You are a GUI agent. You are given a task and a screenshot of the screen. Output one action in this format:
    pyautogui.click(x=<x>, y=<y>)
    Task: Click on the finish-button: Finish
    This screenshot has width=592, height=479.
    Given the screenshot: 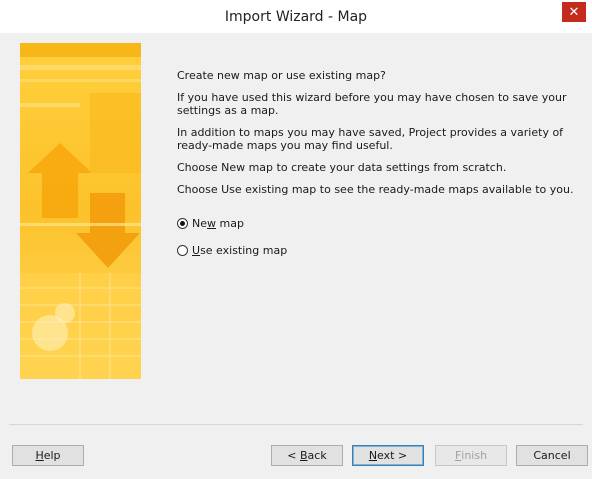 What is the action you would take?
    pyautogui.click(x=471, y=455)
    